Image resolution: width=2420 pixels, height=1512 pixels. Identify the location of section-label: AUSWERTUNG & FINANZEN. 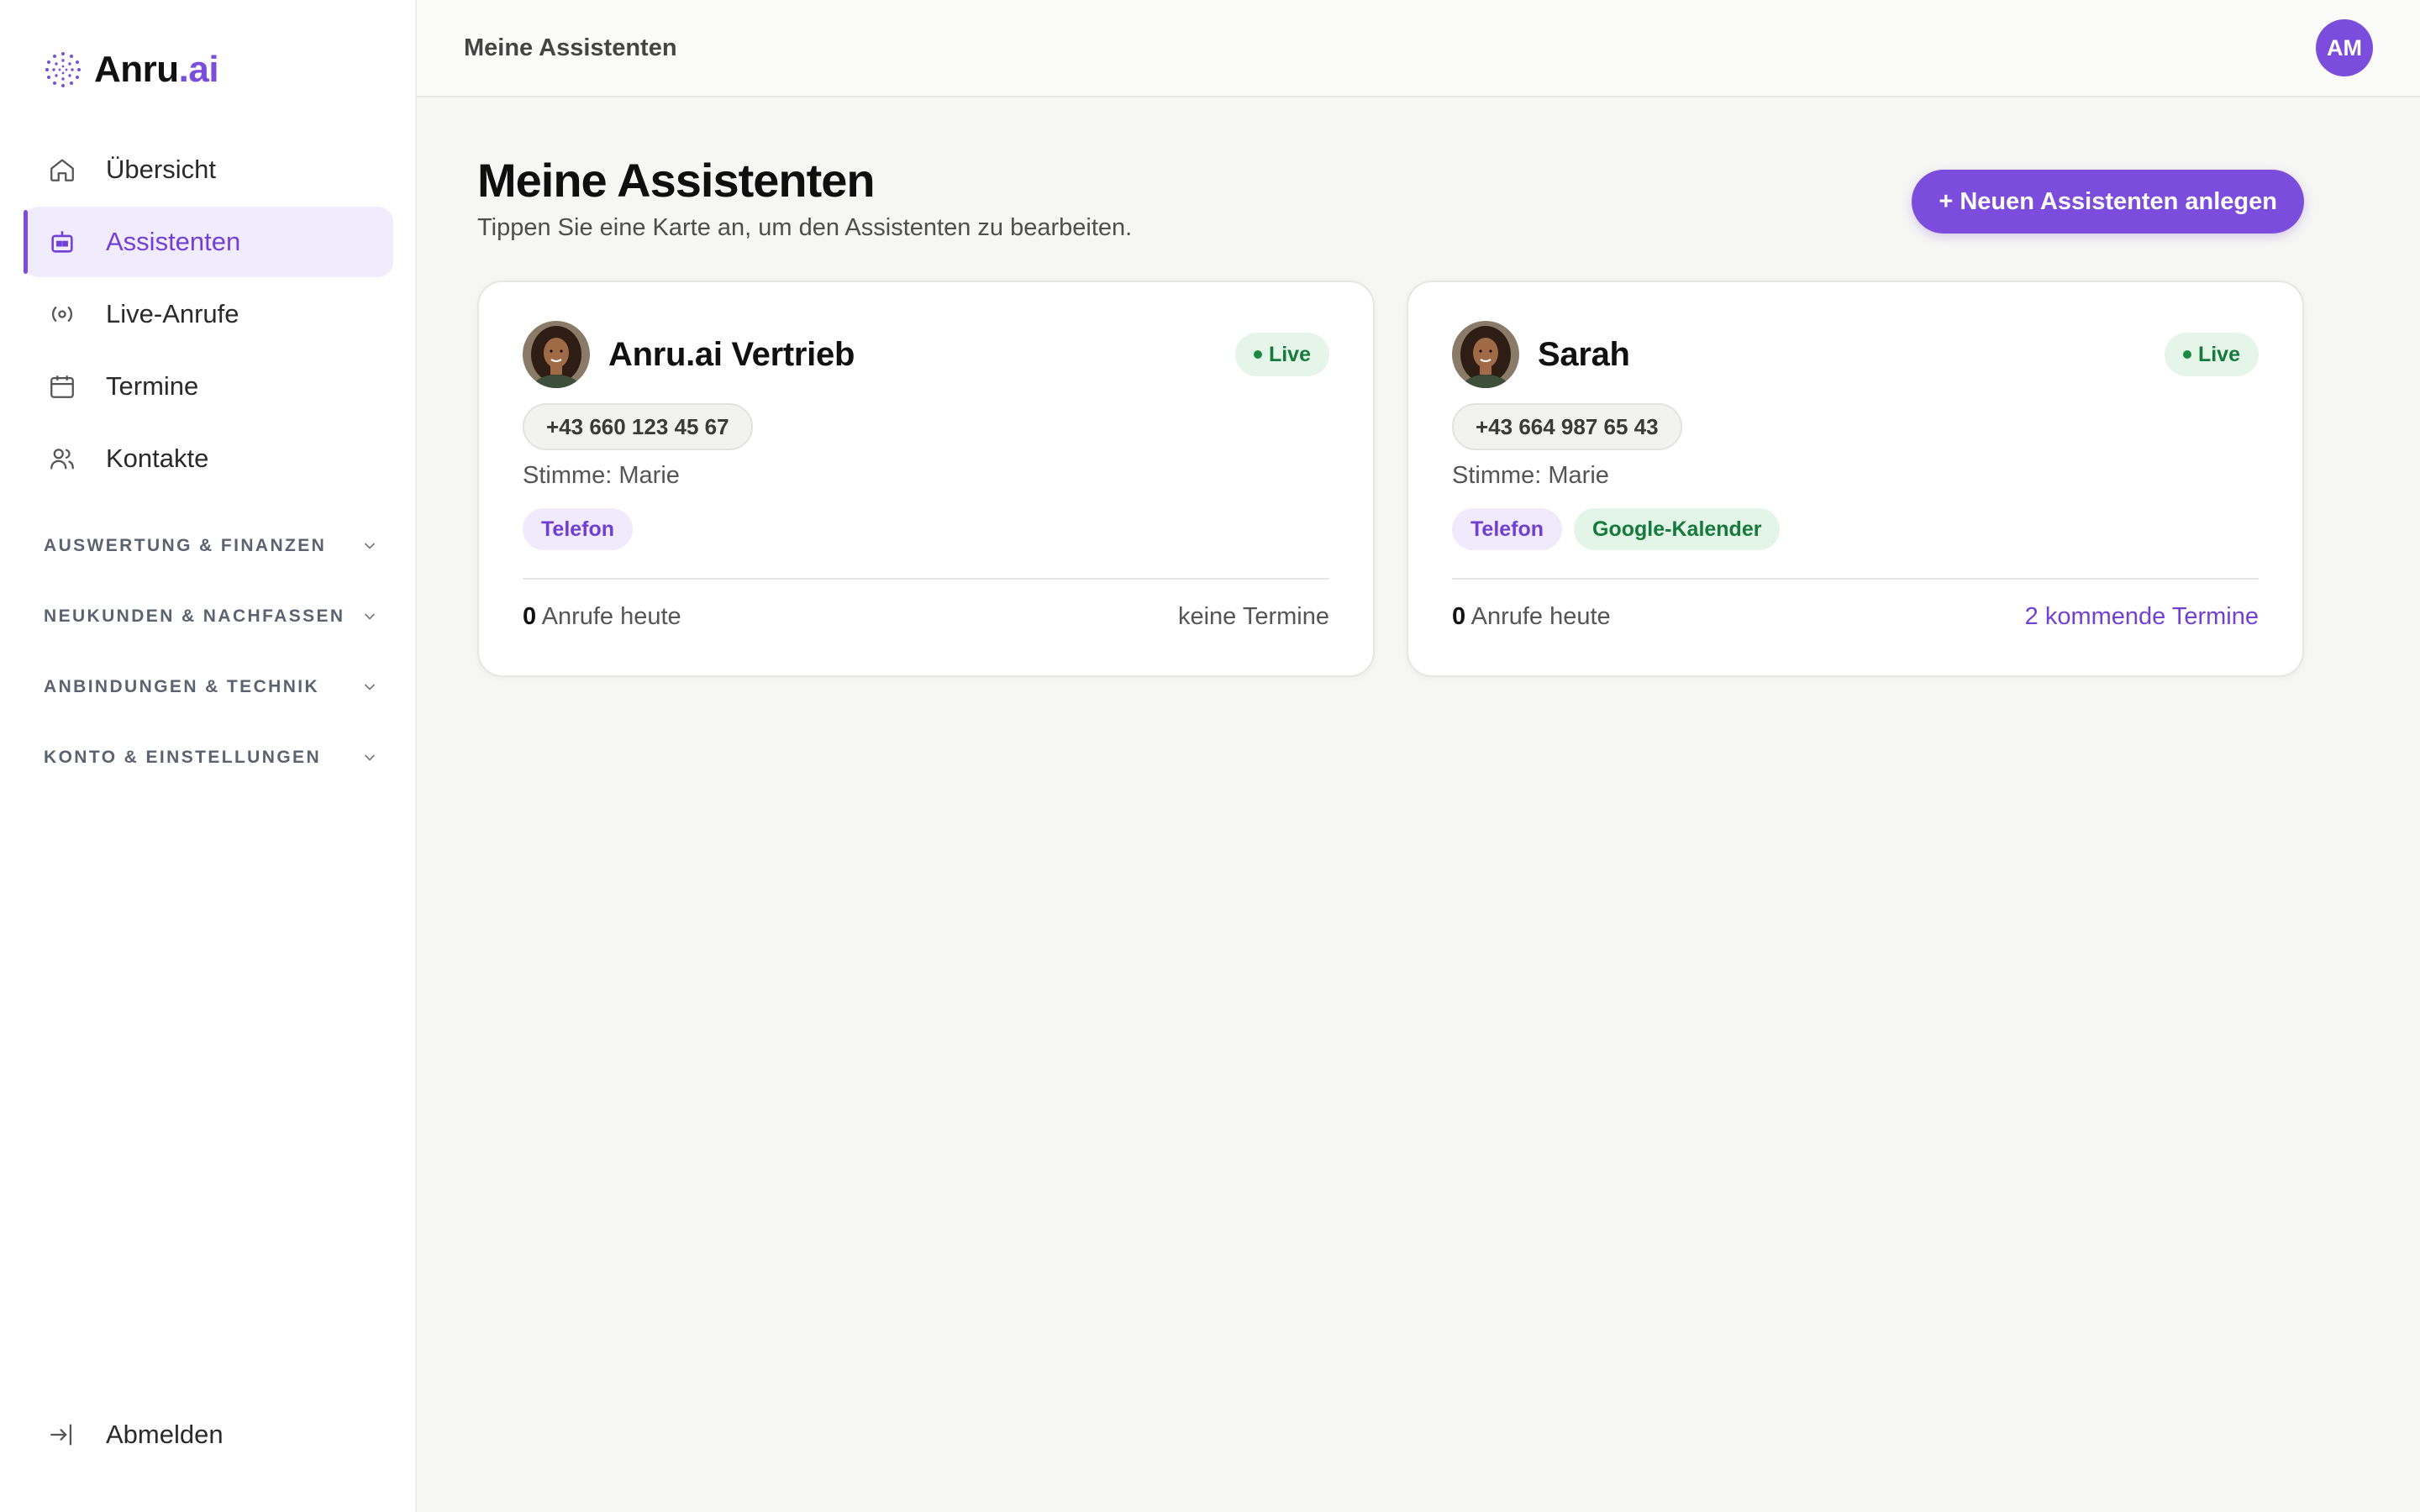
(185, 545).